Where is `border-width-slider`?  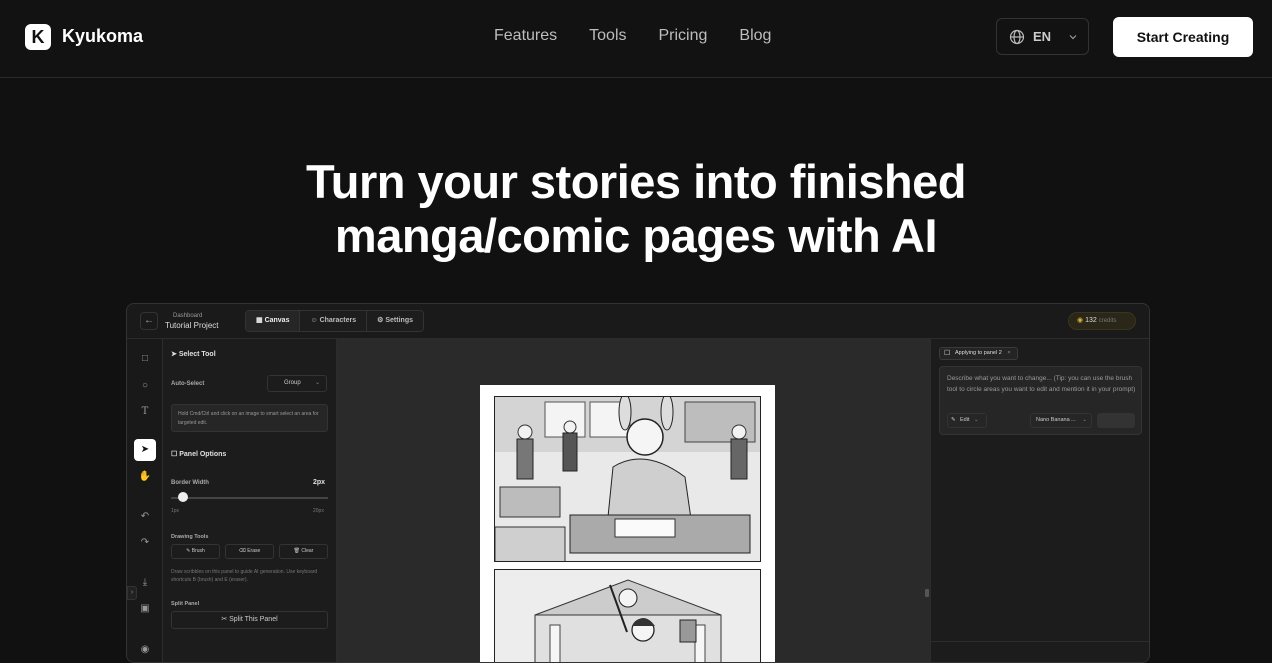
border-width-slider is located at coordinates (249, 498).